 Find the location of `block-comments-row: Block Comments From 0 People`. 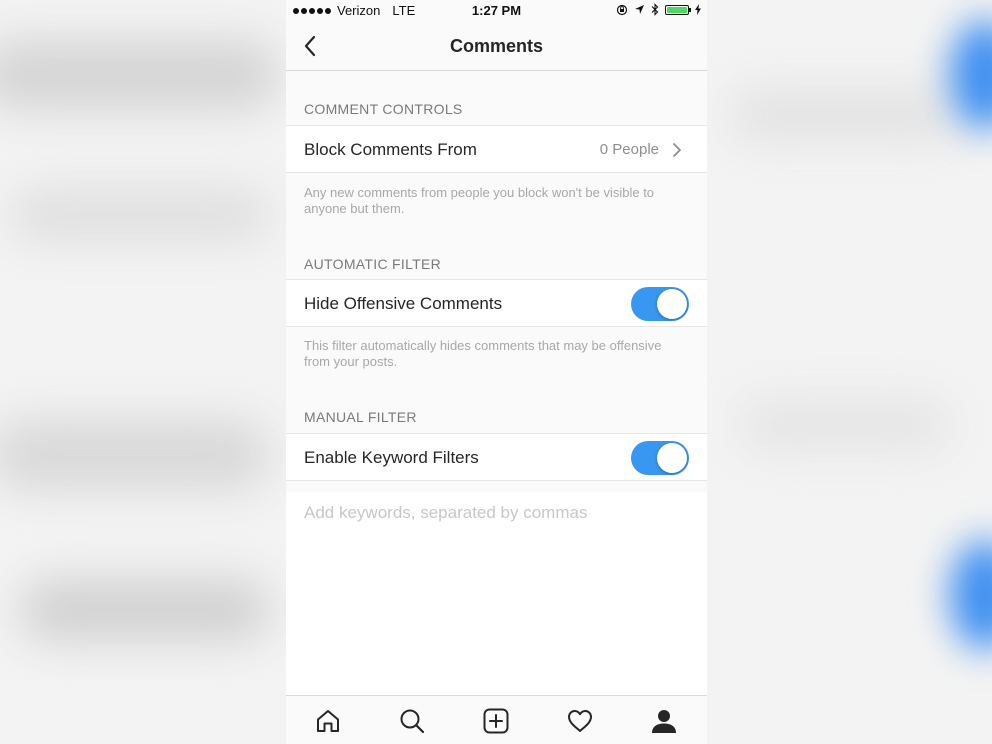

block-comments-row: Block Comments From 0 People is located at coordinates (496, 149).